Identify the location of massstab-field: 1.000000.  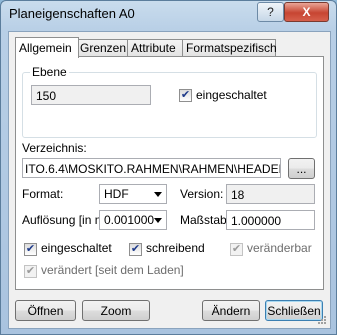
(270, 220).